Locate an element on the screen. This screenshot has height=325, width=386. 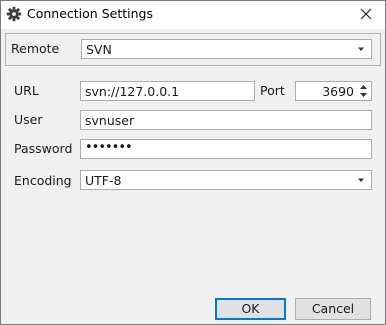
title-bar: Connection Settings is located at coordinates (193, 15).